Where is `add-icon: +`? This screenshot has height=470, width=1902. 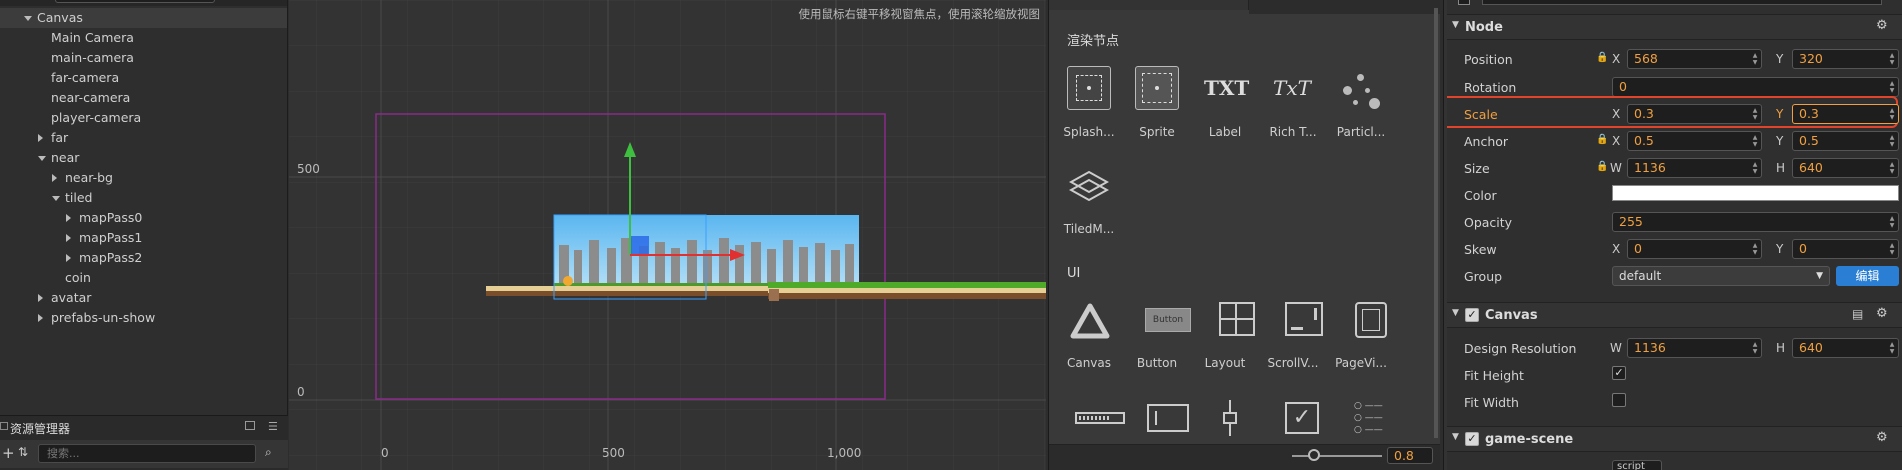 add-icon: + is located at coordinates (8, 453).